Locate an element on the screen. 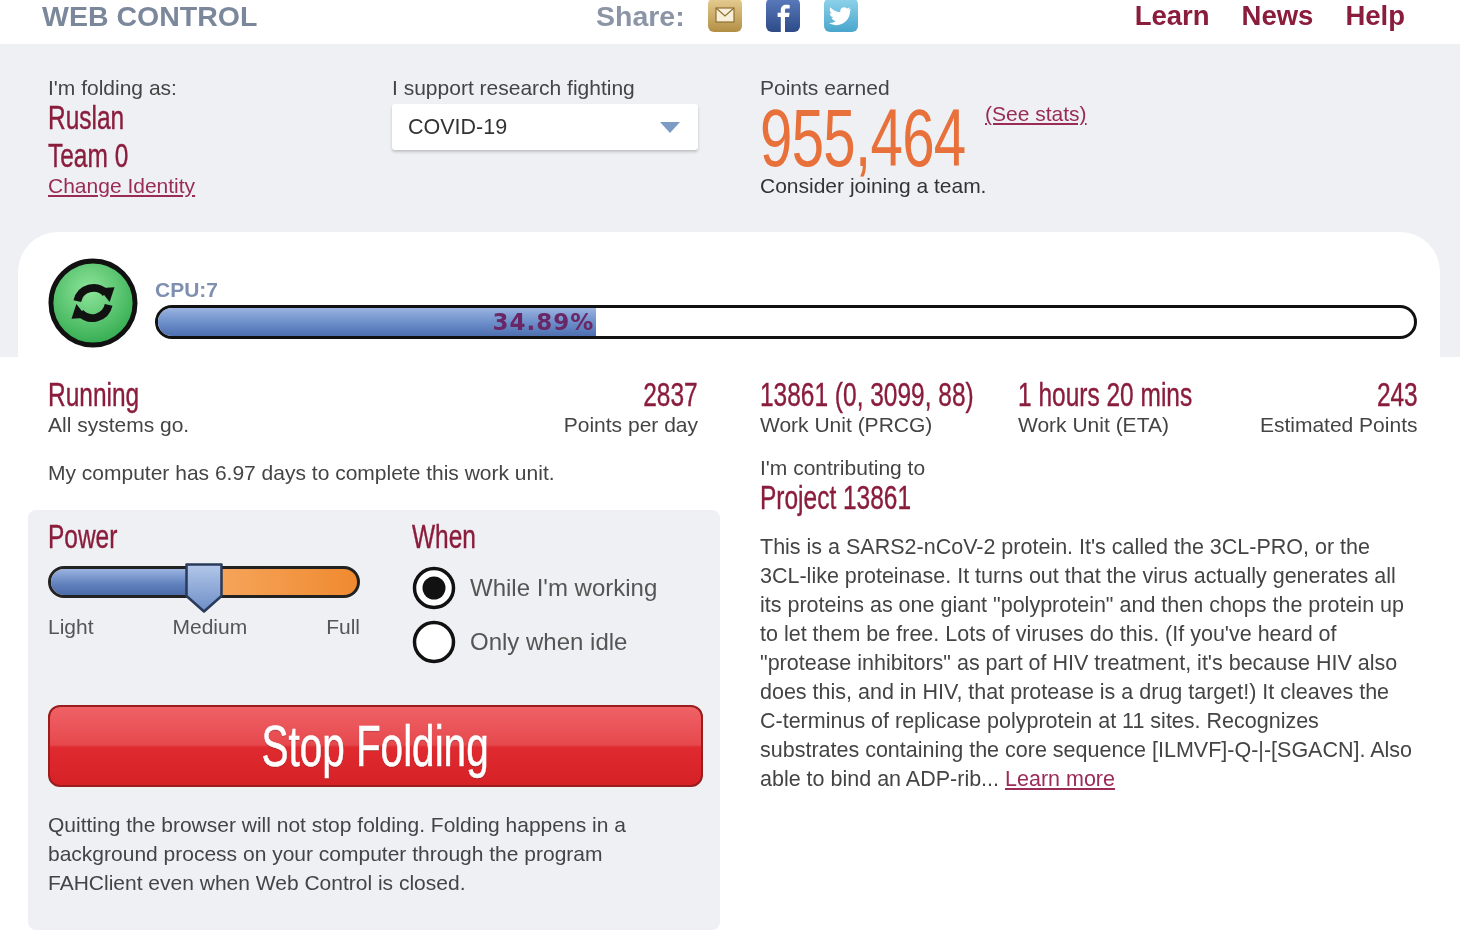  points-label: Points earned is located at coordinates (825, 88).